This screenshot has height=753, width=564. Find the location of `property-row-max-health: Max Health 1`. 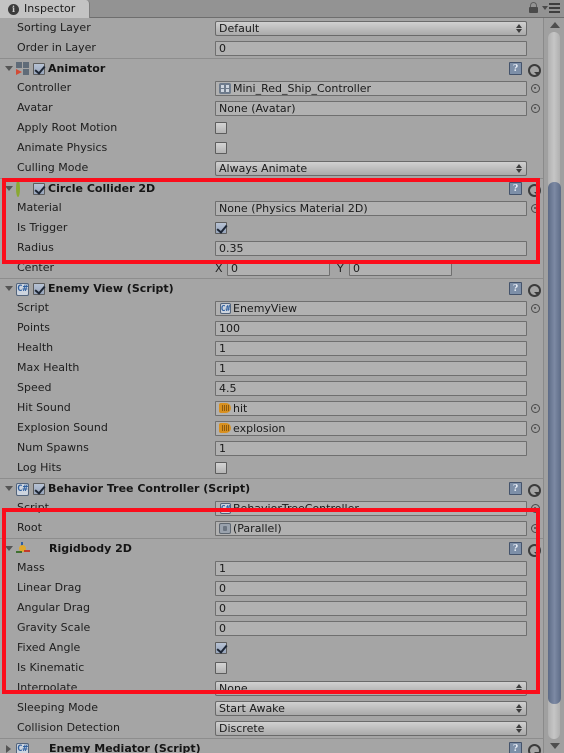

property-row-max-health: Max Health 1 is located at coordinates (271, 368).